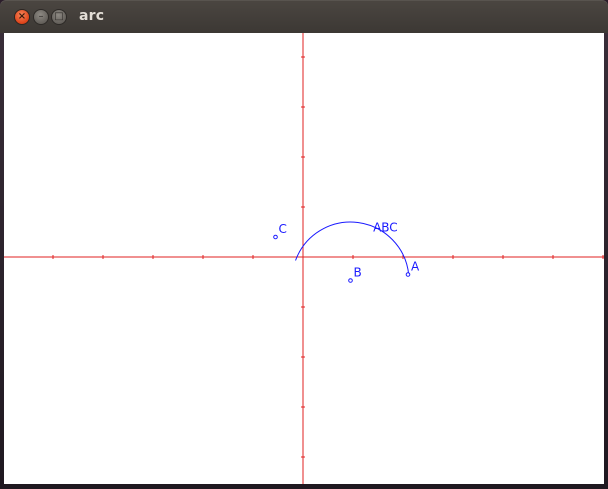 The height and width of the screenshot is (489, 608). I want to click on maximize-button: □, so click(59, 17).